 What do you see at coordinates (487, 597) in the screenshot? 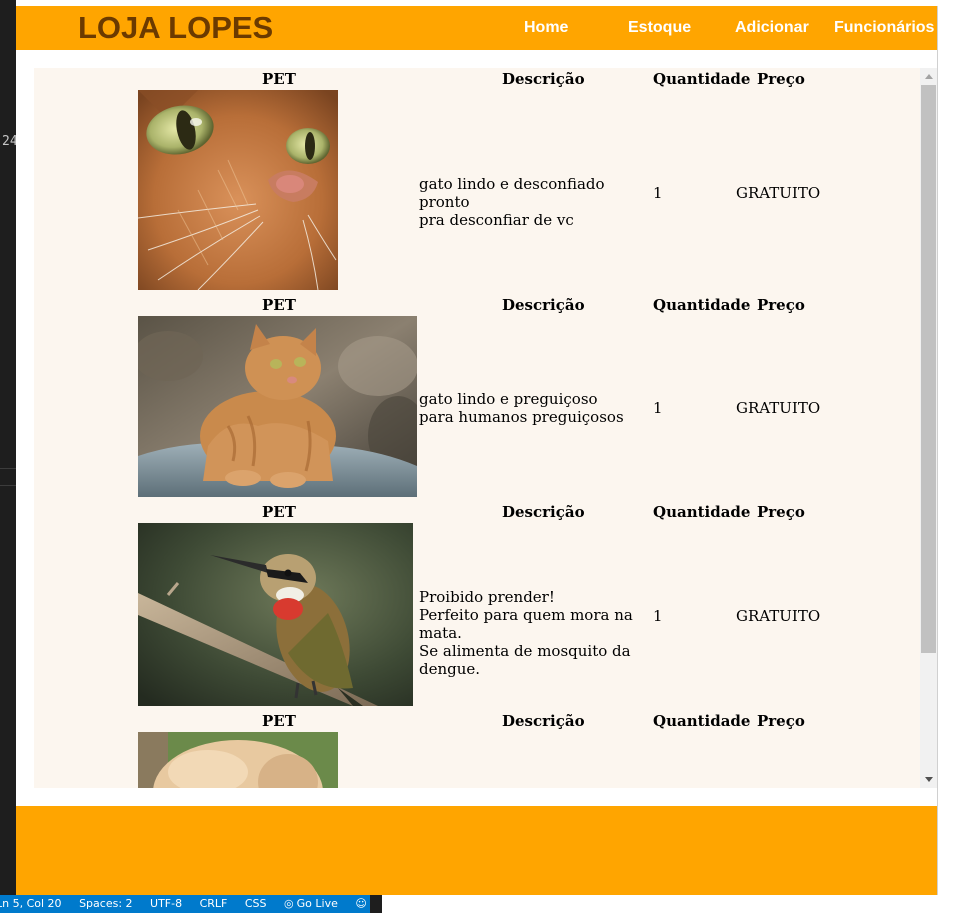
I see `description-line: Proibido prender!` at bounding box center [487, 597].